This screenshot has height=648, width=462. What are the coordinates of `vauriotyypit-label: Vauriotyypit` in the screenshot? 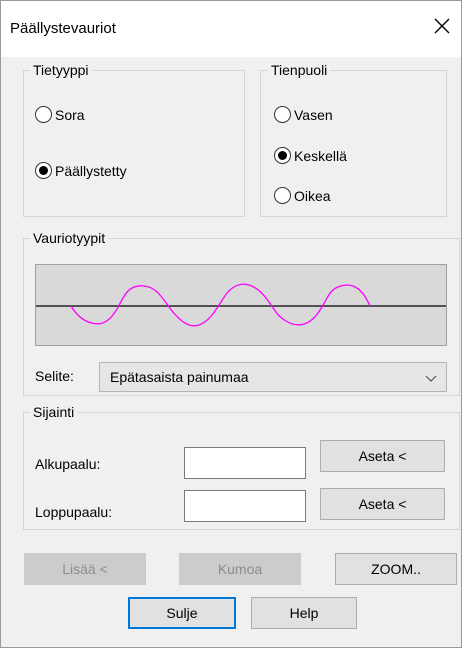 It's located at (69, 238).